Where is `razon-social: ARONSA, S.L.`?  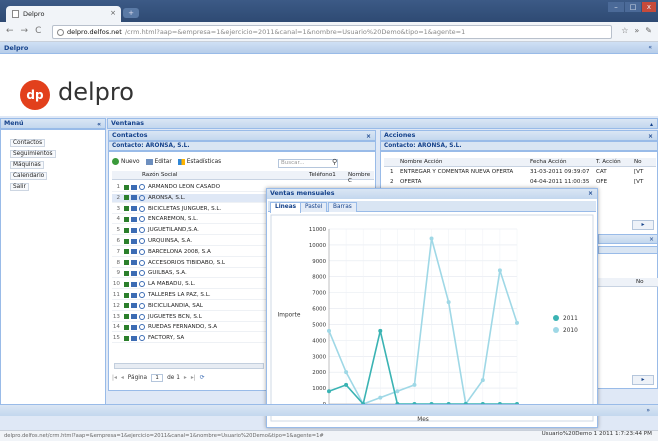 razon-social: ARONSA, S.L. is located at coordinates (167, 197).